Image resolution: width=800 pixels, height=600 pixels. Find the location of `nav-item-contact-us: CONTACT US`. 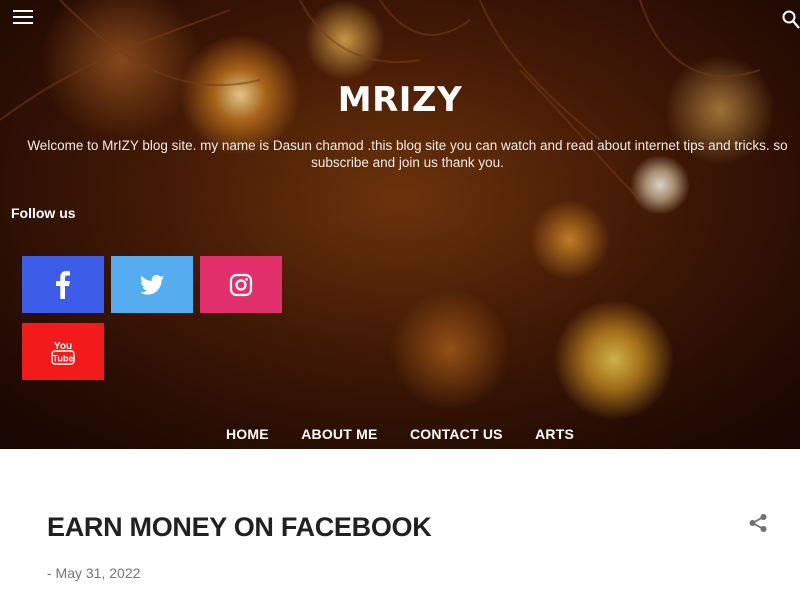

nav-item-contact-us: CONTACT US is located at coordinates (456, 434).